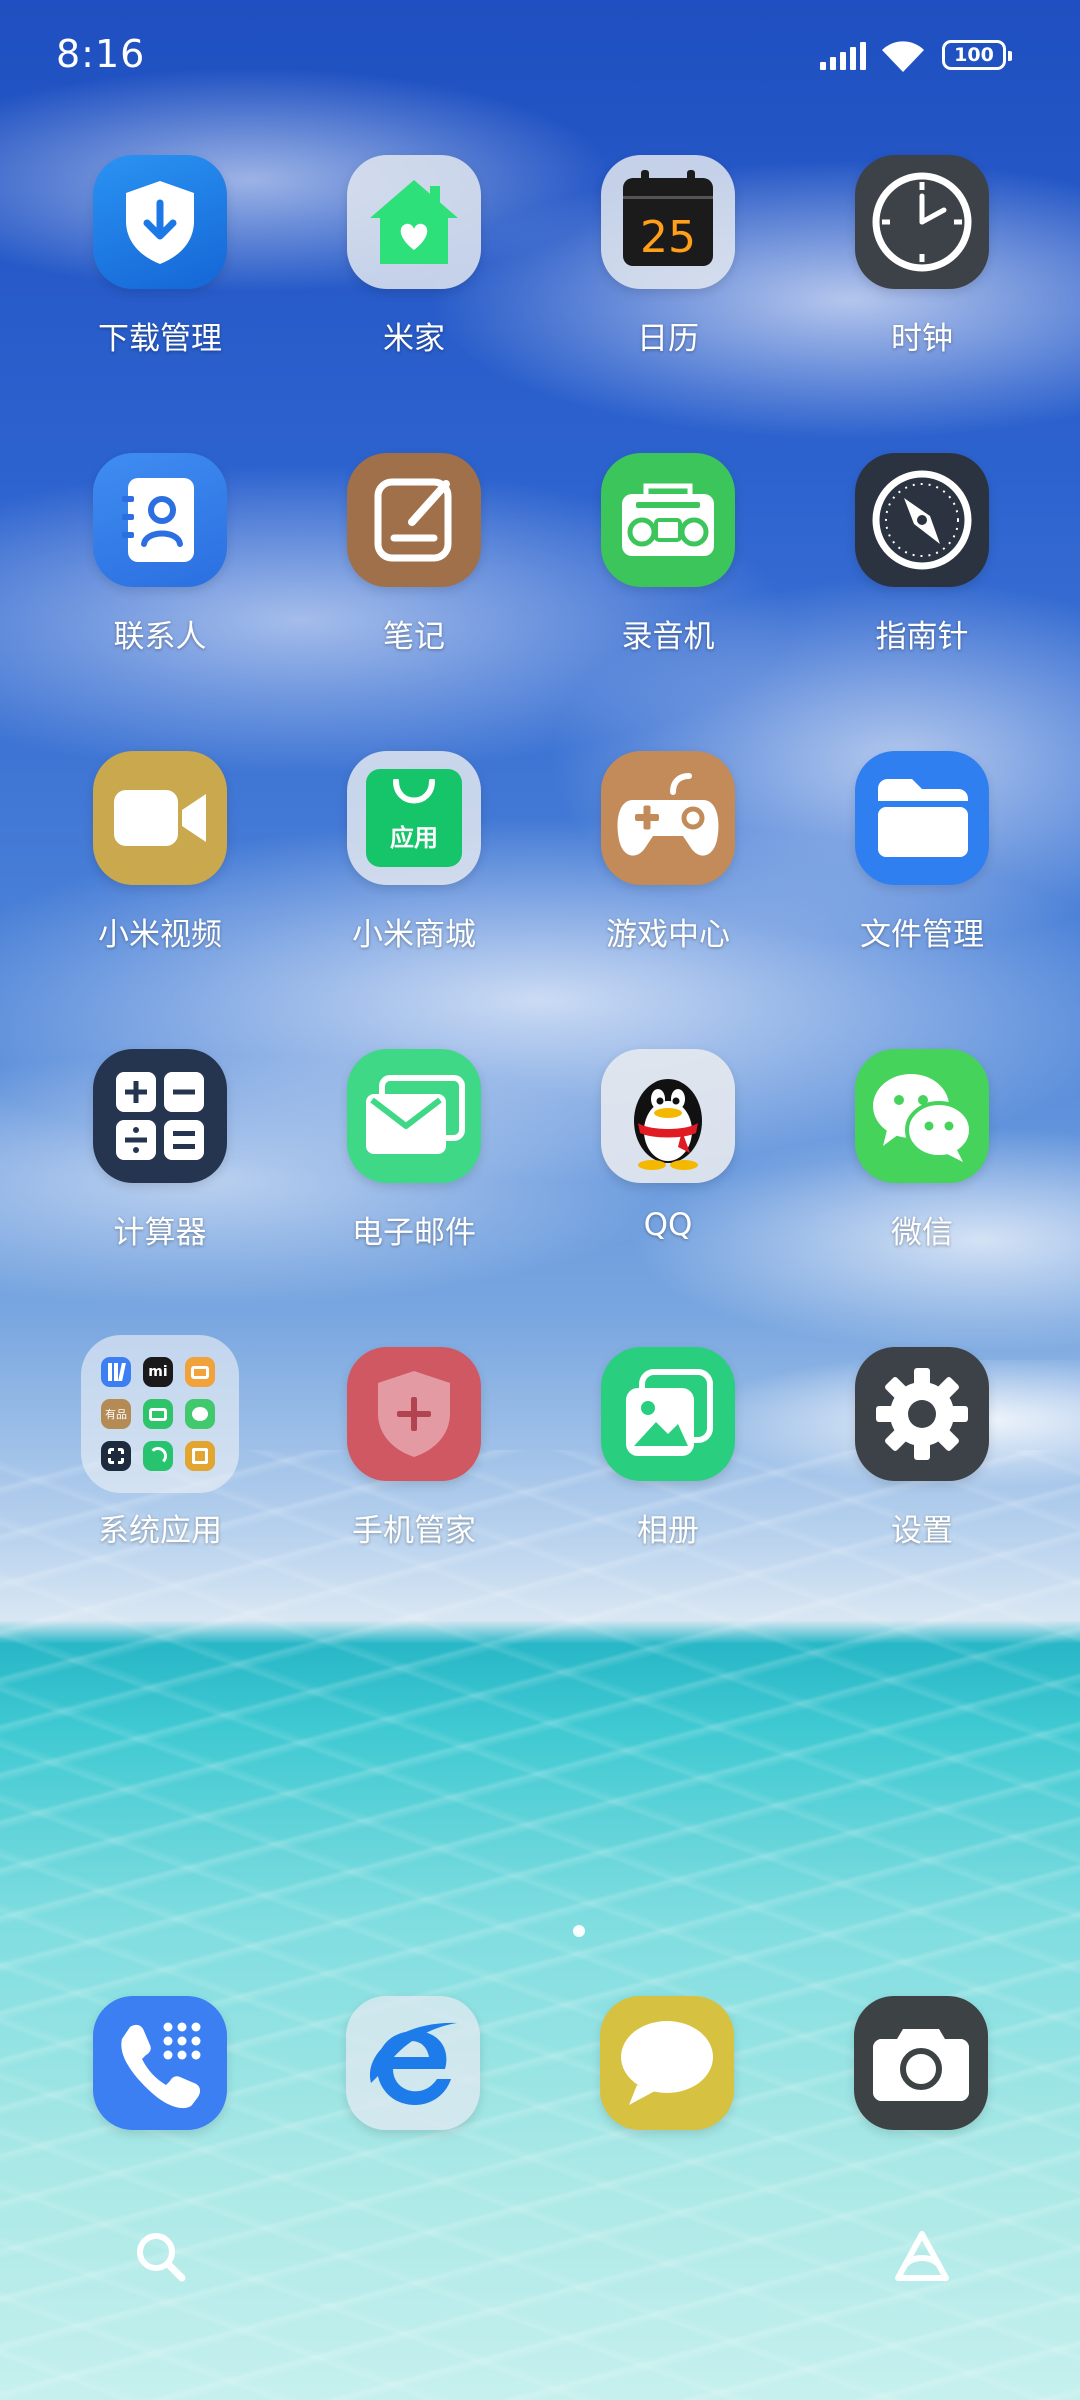 The height and width of the screenshot is (2400, 1080). I want to click on wallet-mini-icon, so click(200, 1372).